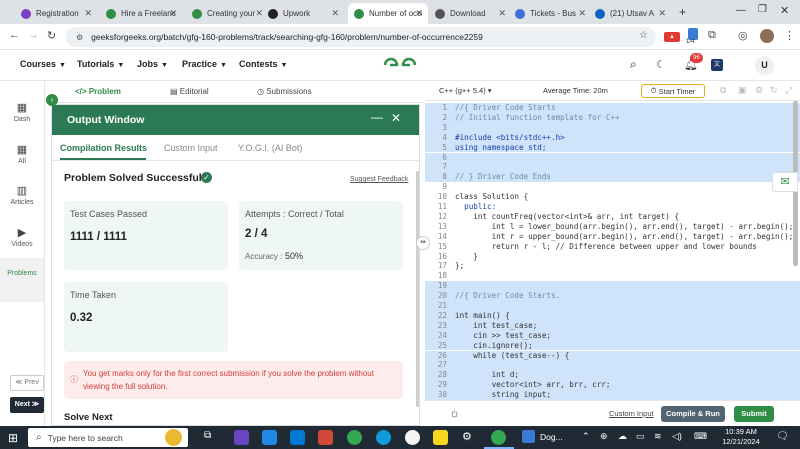  I want to click on nav-tutorials: Tutorials ▼, so click(100, 64).